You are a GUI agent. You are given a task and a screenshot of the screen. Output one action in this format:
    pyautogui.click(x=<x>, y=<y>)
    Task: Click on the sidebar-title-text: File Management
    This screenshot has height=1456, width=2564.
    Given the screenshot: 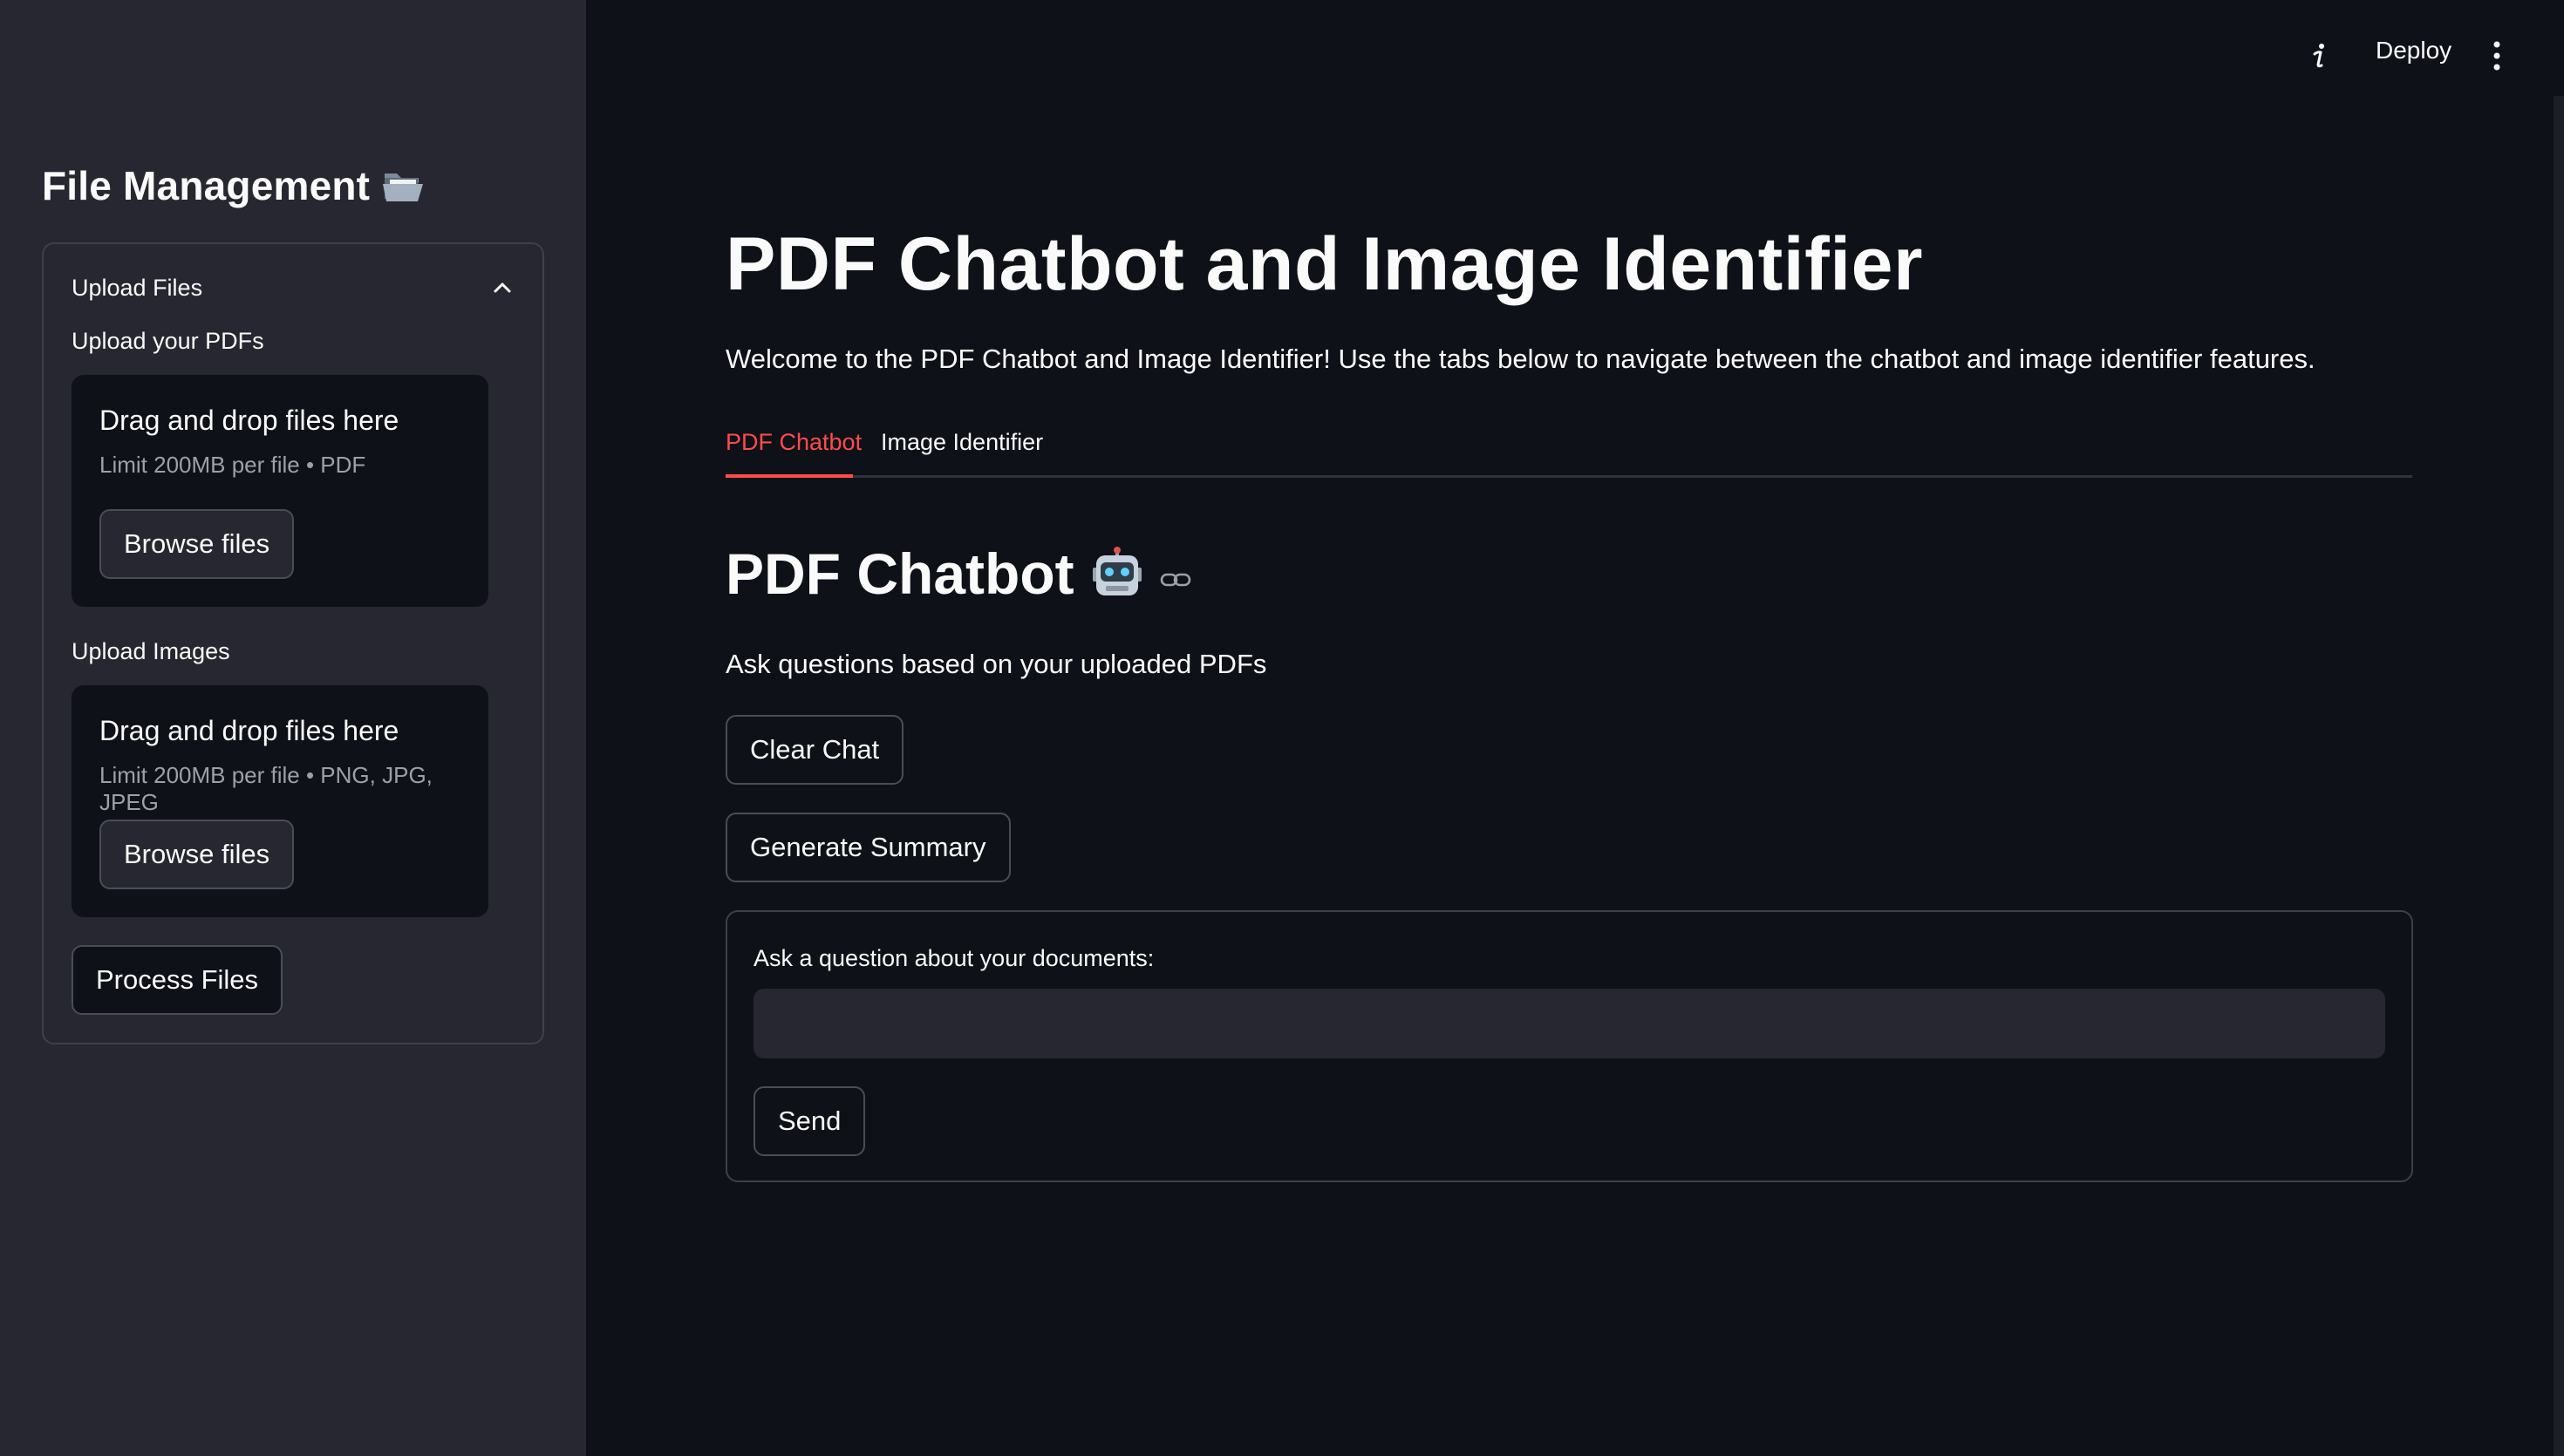 What is the action you would take?
    pyautogui.click(x=206, y=185)
    